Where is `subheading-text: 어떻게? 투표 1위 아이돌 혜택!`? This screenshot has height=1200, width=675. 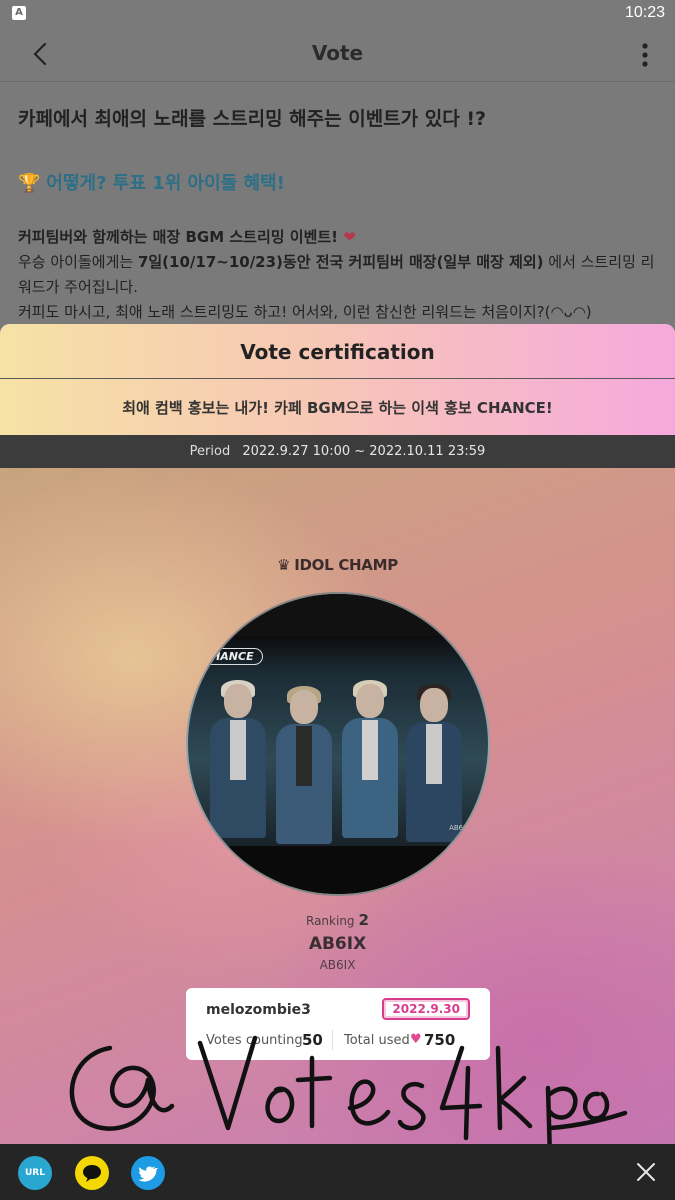 subheading-text: 어떻게? 투표 1위 아이돌 혜택! is located at coordinates (165, 183).